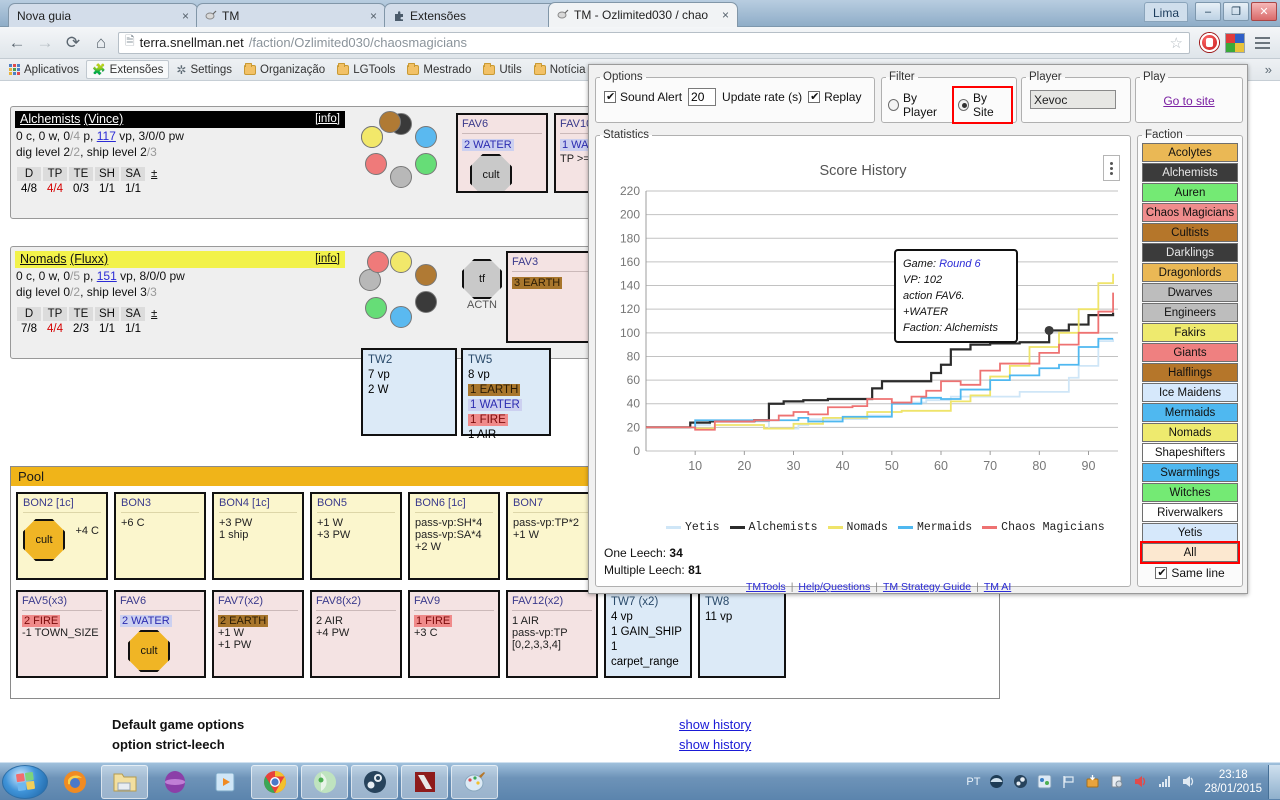  What do you see at coordinates (1020, 782) in the screenshot?
I see `steam-tray-icon` at bounding box center [1020, 782].